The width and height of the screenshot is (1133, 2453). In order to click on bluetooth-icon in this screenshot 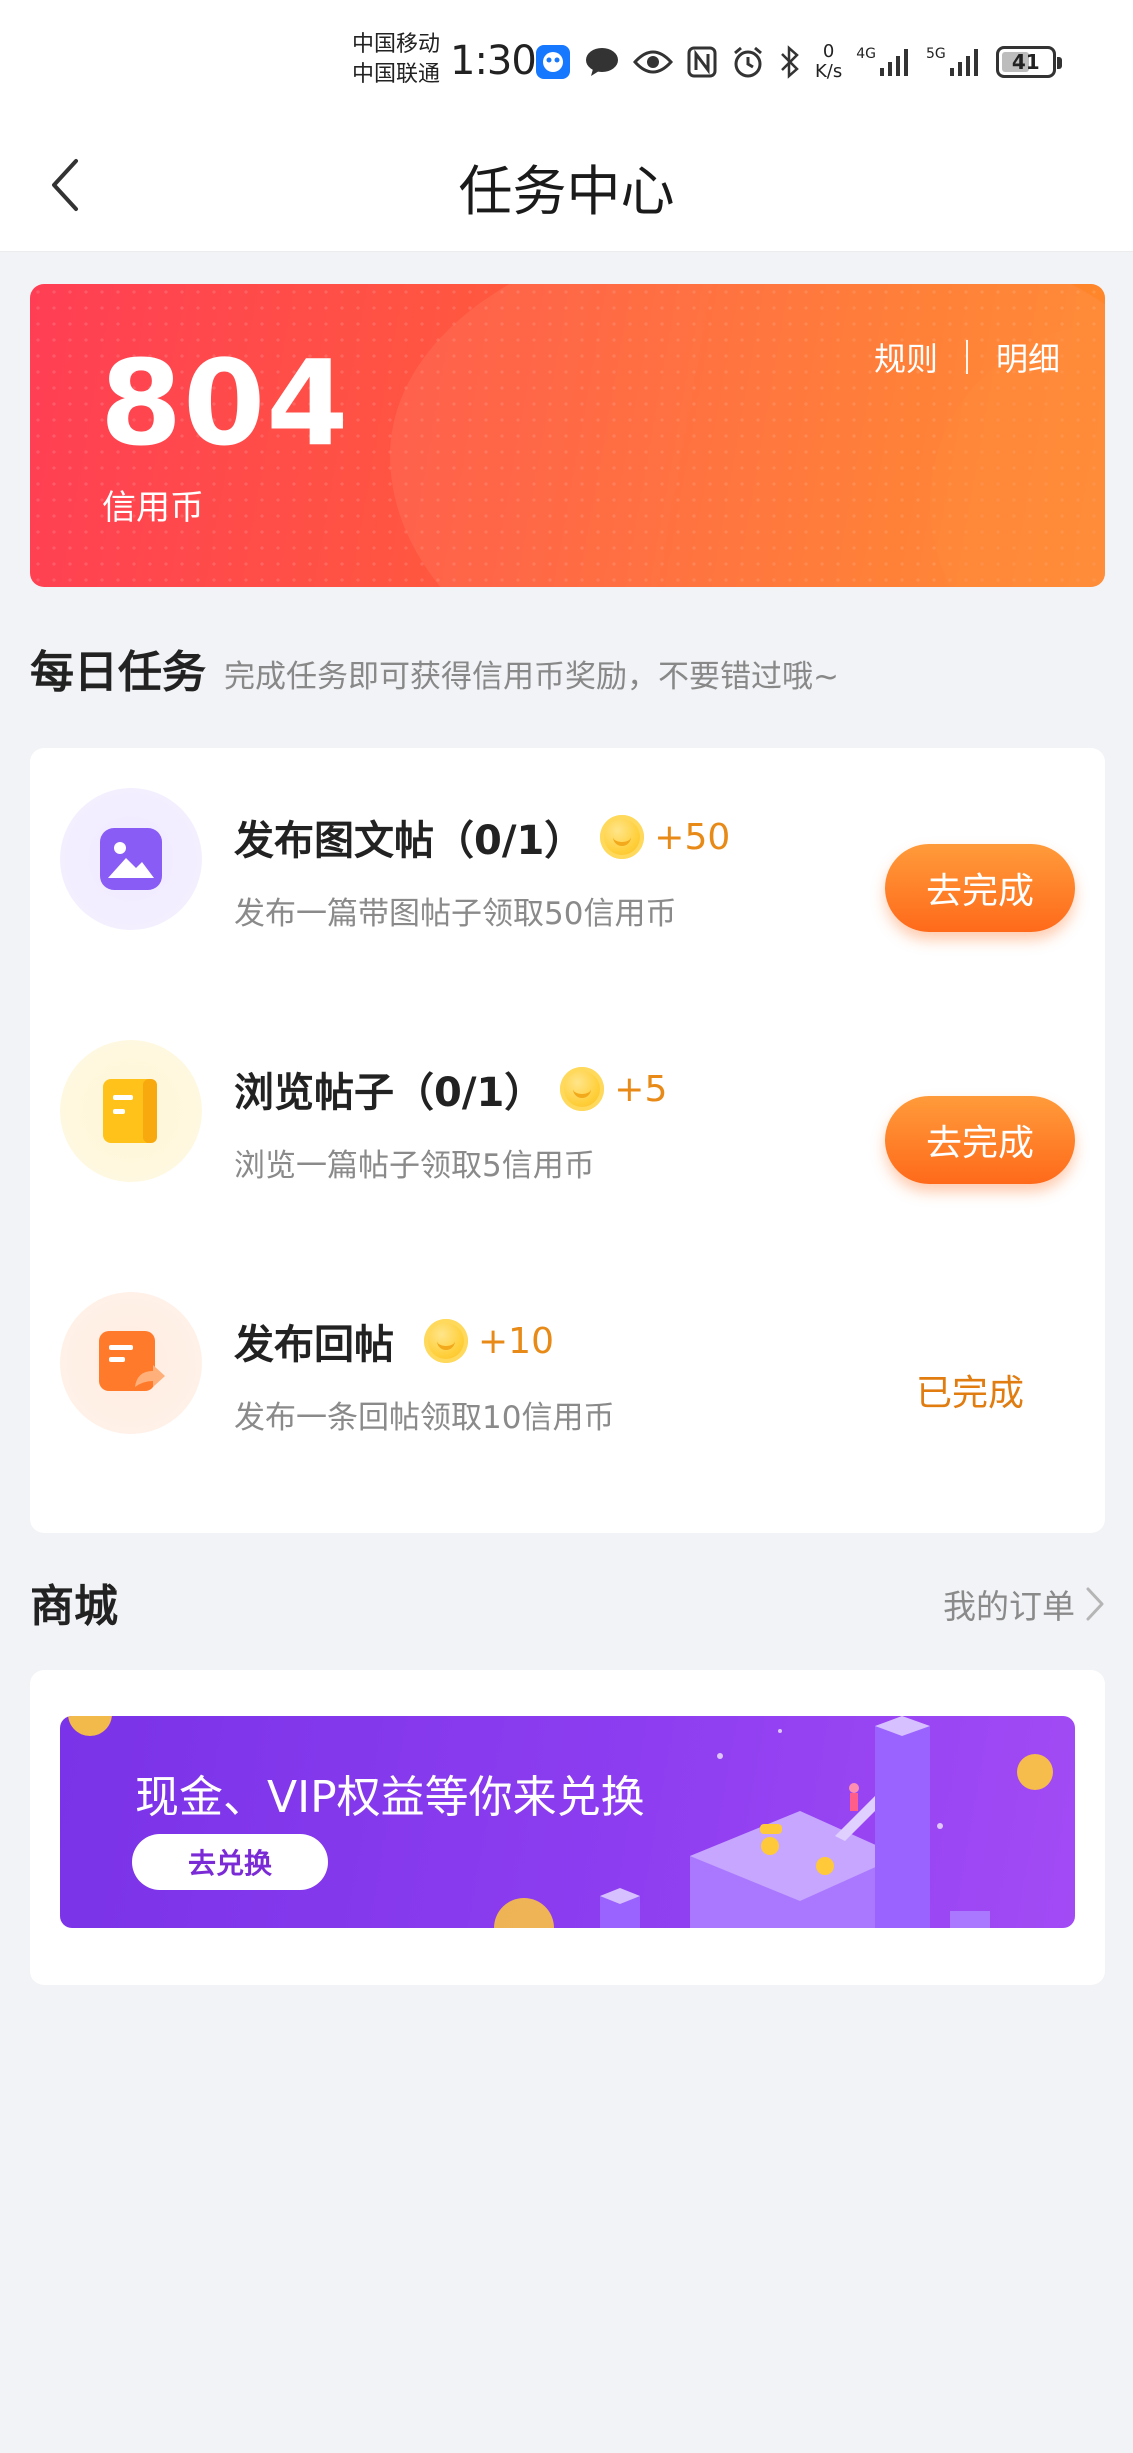, I will do `click(790, 62)`.